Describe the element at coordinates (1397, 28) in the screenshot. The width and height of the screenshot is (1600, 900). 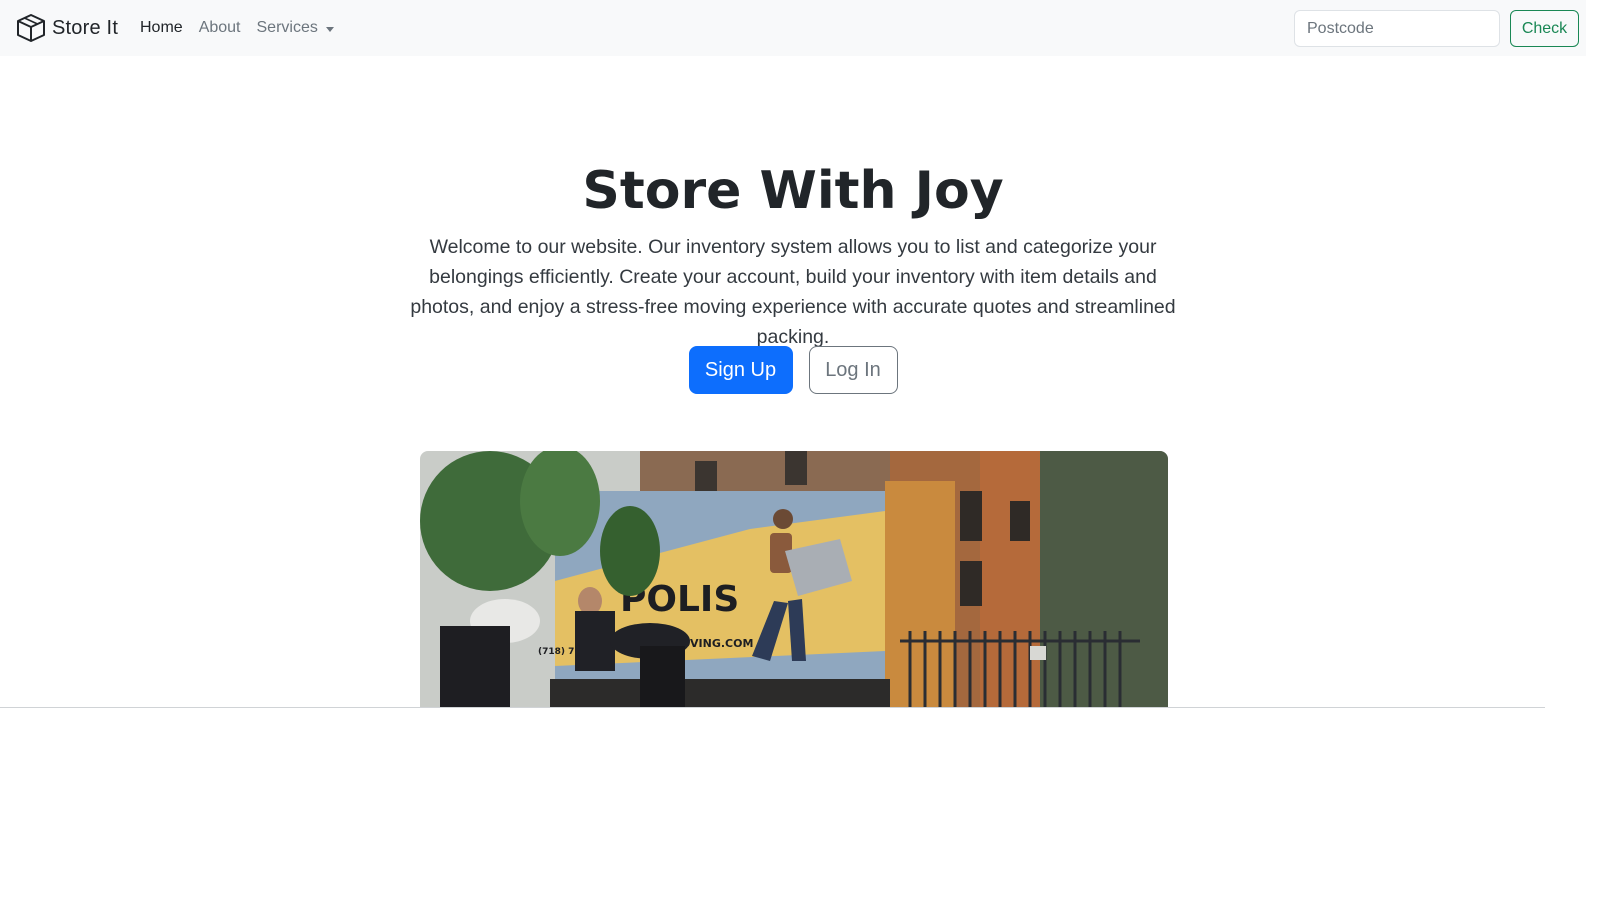
I see `postcode-input` at that location.